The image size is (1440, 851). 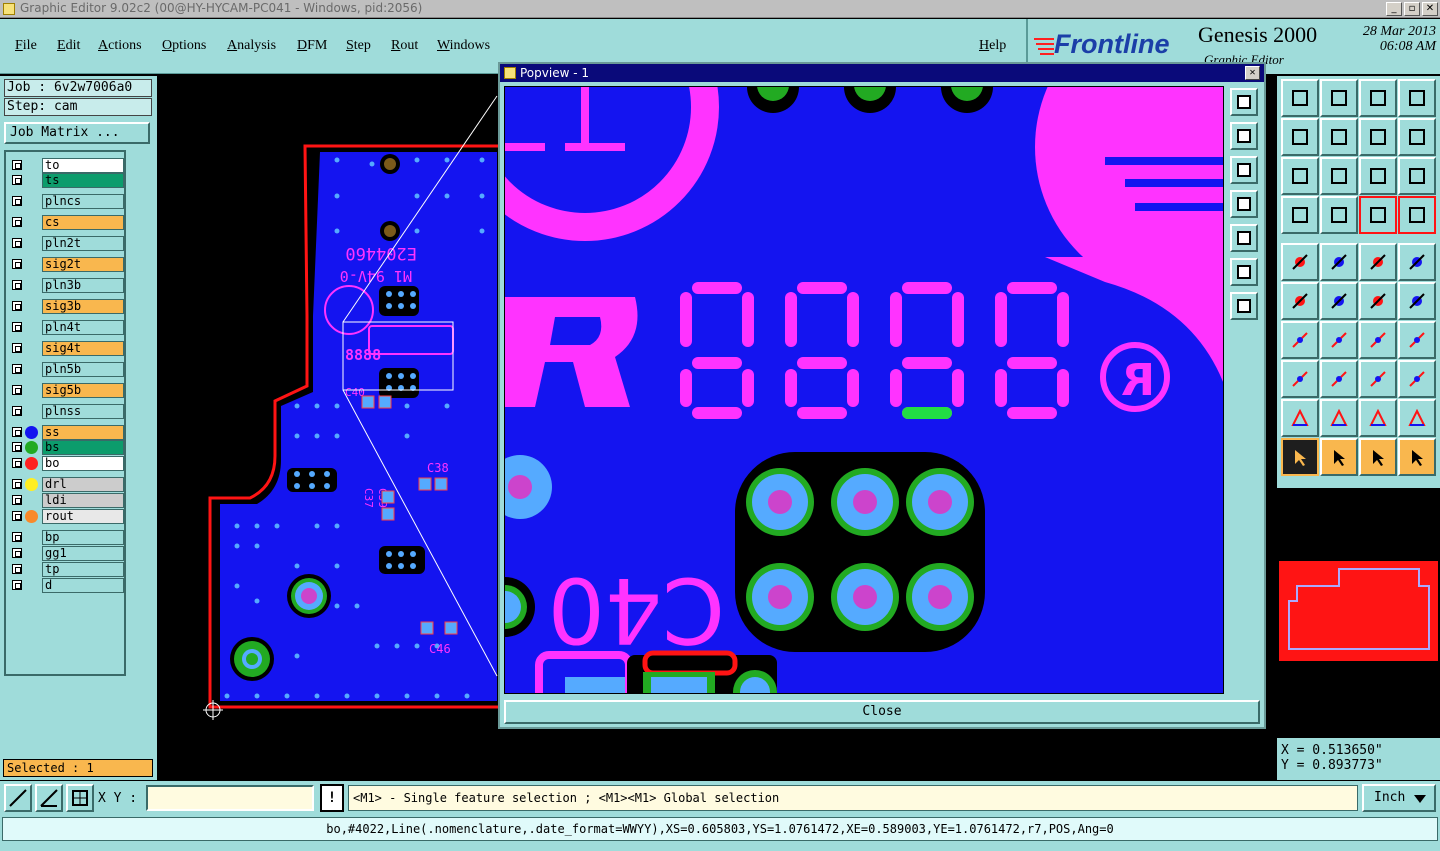 I want to click on layer-name: cs, so click(x=83, y=222).